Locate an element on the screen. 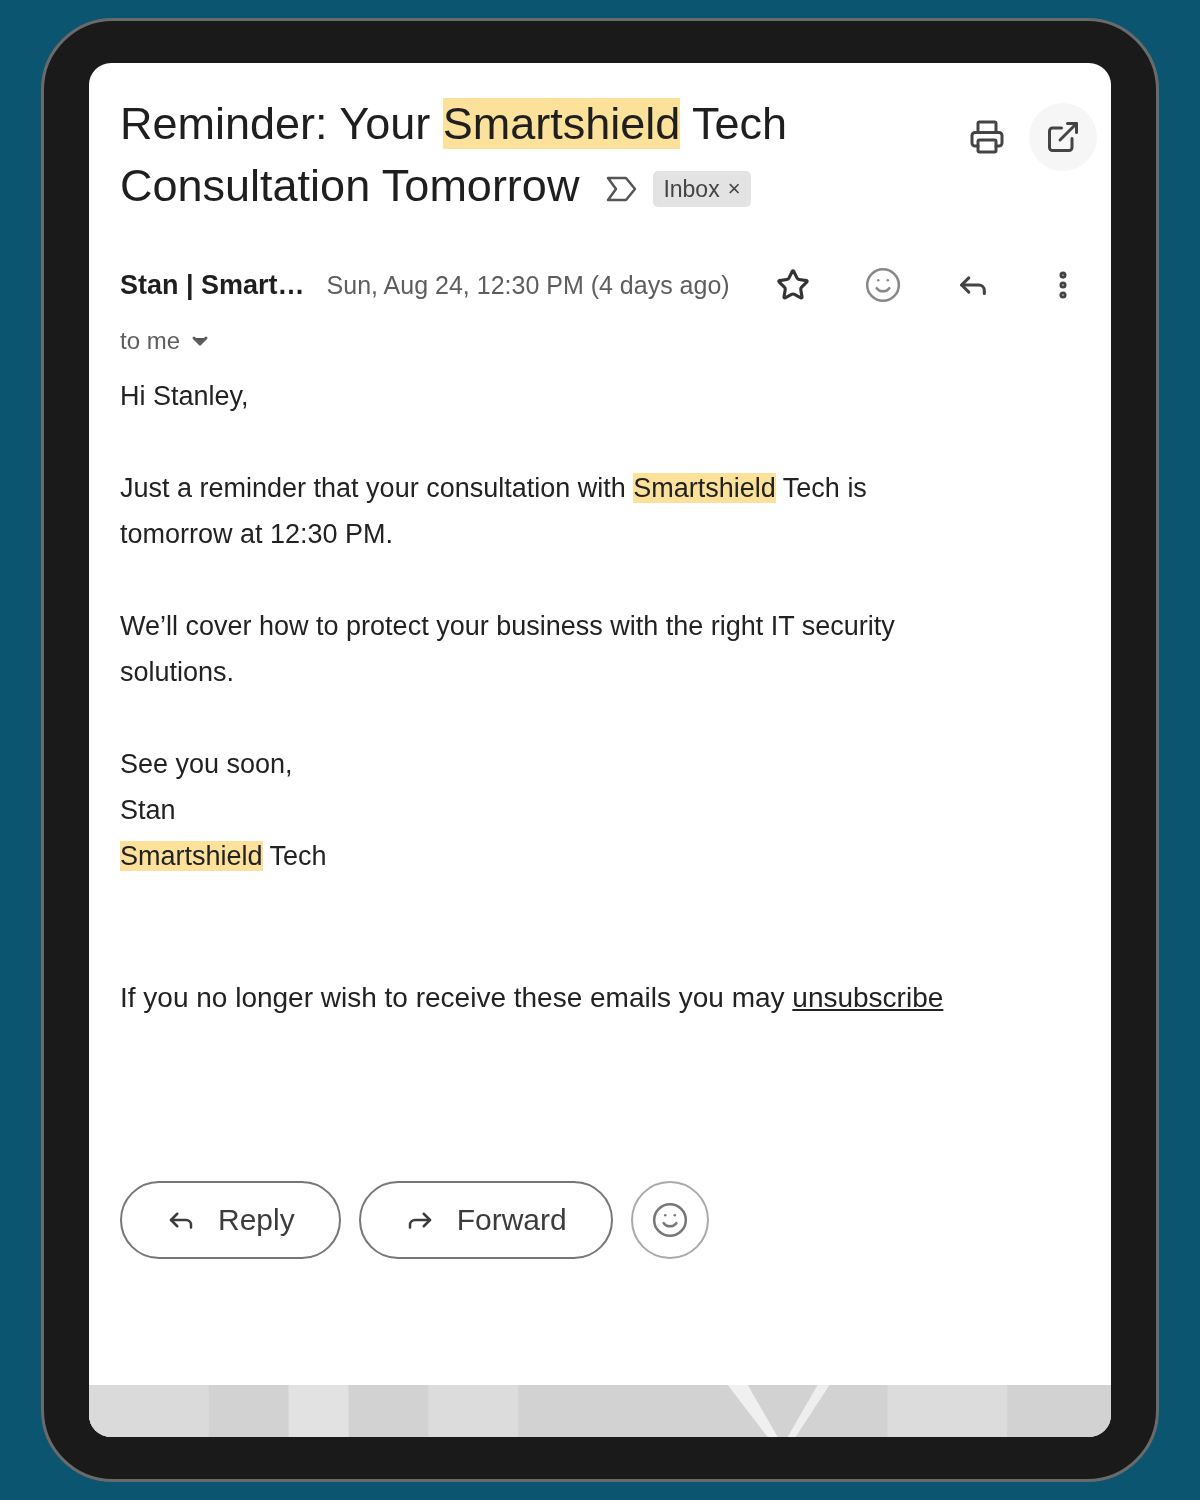 This screenshot has height=1500, width=1200. forward-button: Forward is located at coordinates (485, 1220).